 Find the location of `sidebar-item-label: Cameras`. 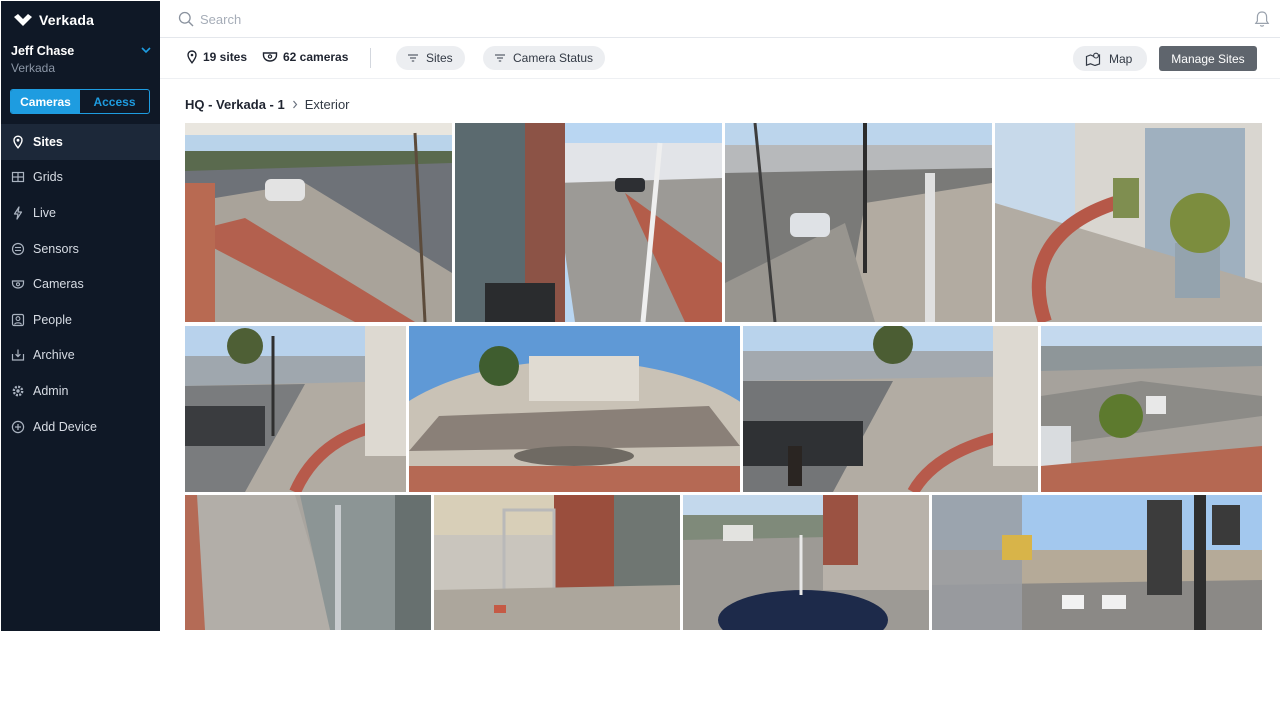

sidebar-item-label: Cameras is located at coordinates (58, 284).